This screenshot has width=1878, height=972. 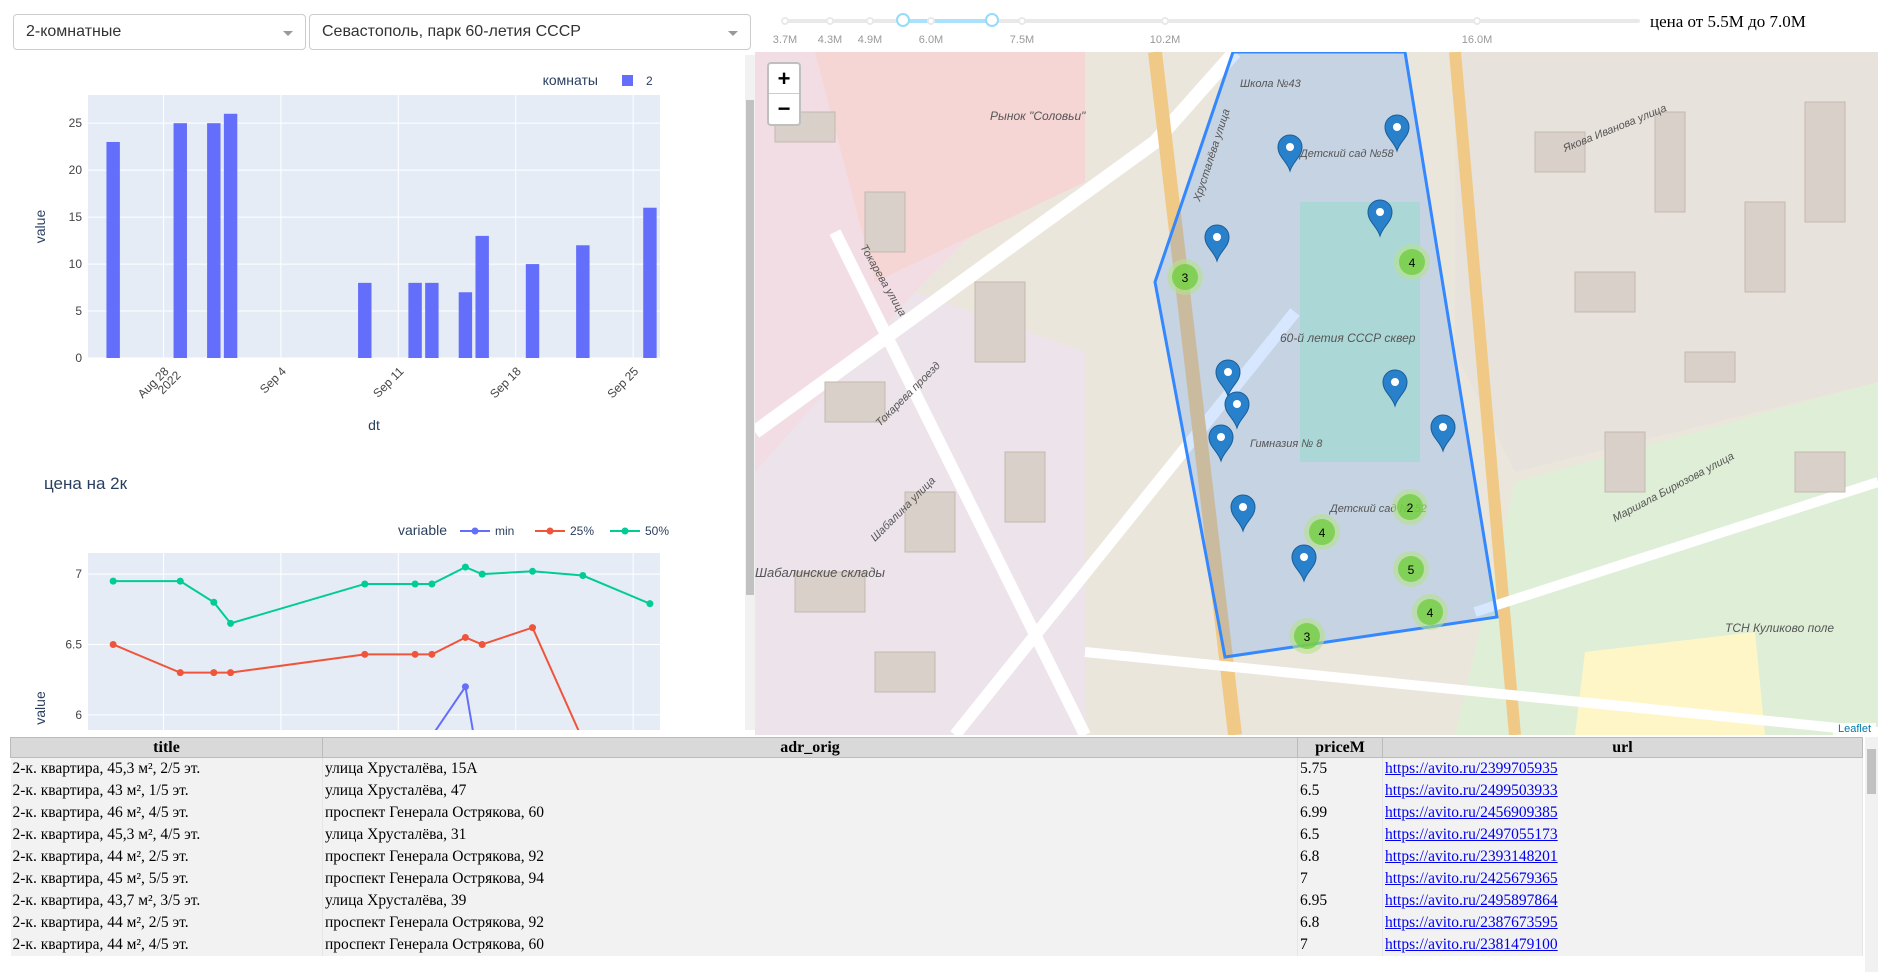 I want to click on listing-link: https://avito.ru/2456909385, so click(x=1471, y=812).